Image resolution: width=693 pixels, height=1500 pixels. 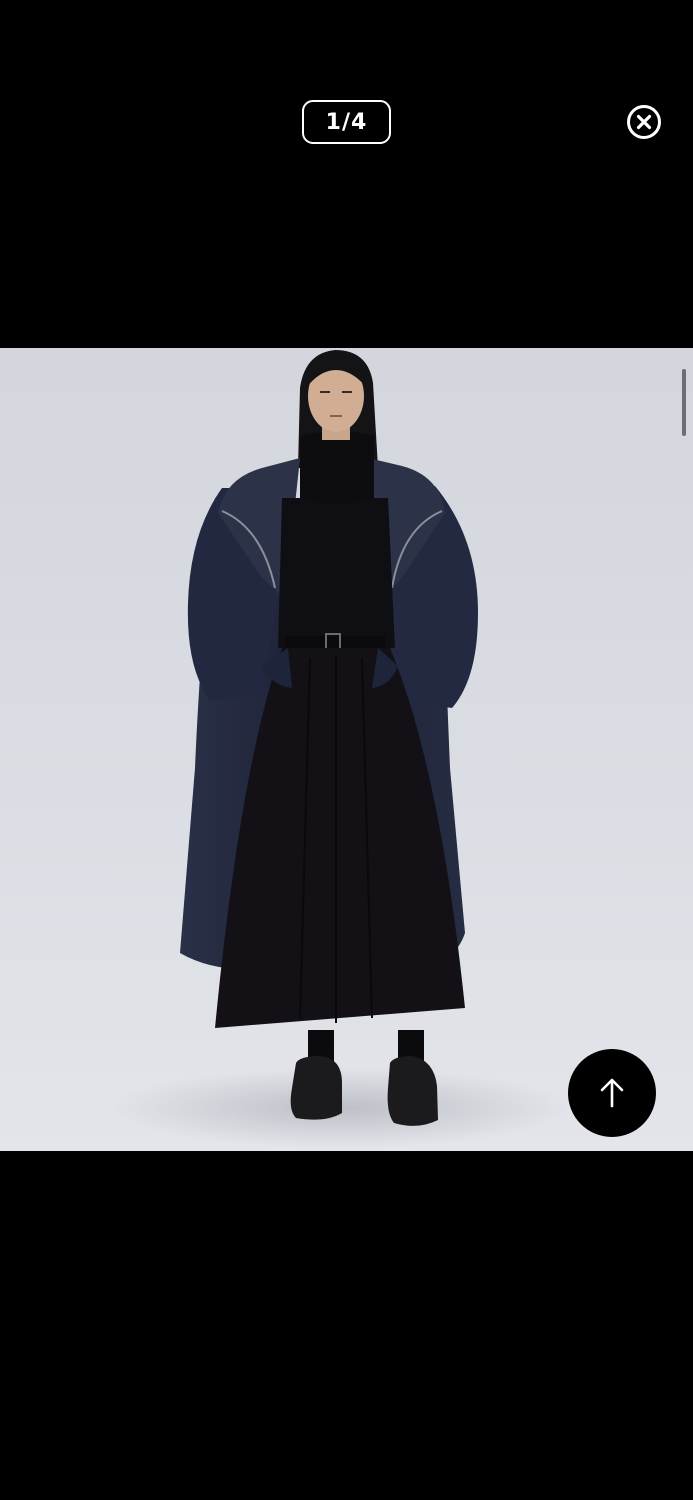 I want to click on image-counter: 1/4, so click(x=346, y=122).